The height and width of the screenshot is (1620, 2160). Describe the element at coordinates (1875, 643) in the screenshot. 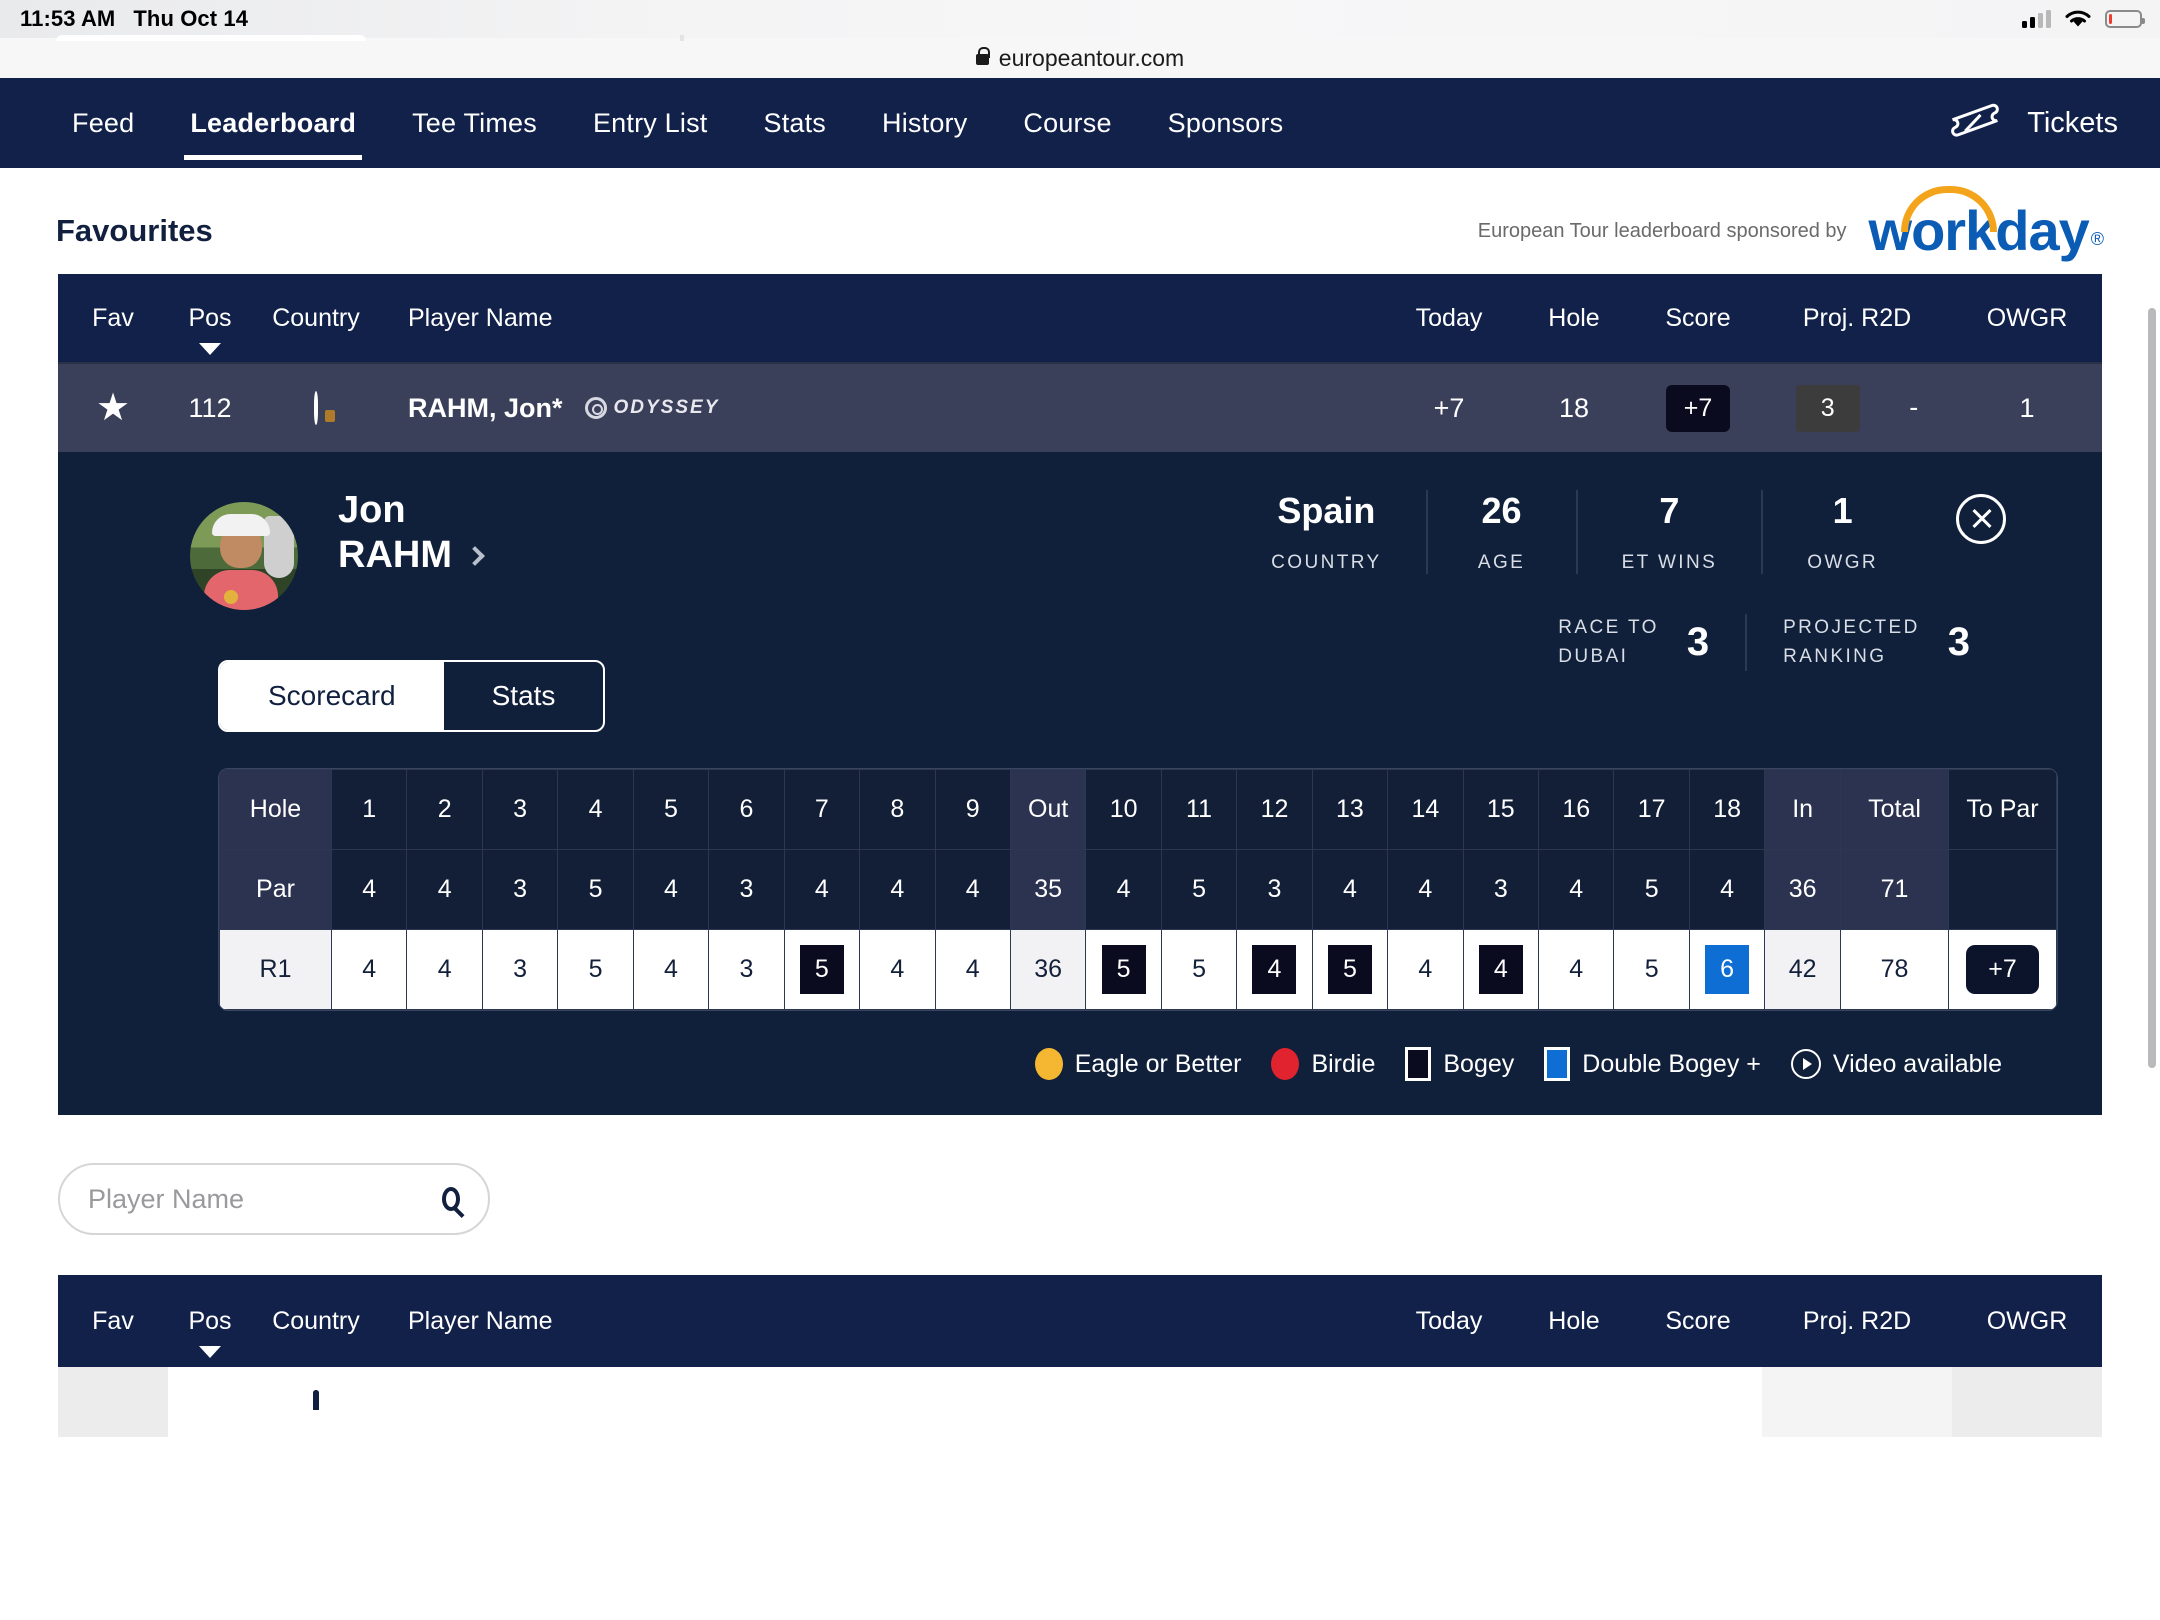

I see `projected-ranking: PROJECTED RANKING 3` at that location.